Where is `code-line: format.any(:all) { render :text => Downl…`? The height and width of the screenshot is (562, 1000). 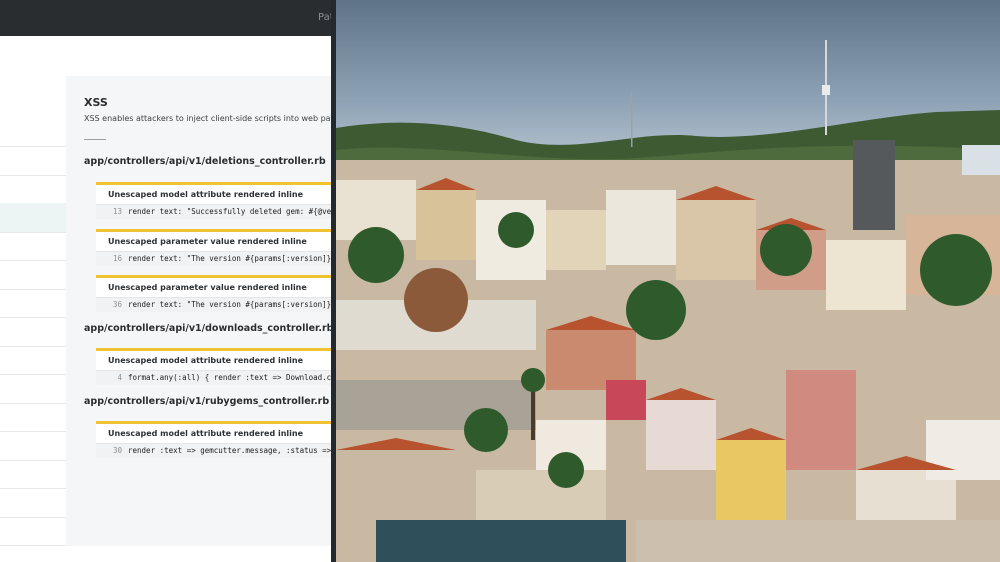
code-line: format.any(:all) { render :text => Downl… is located at coordinates (230, 377).